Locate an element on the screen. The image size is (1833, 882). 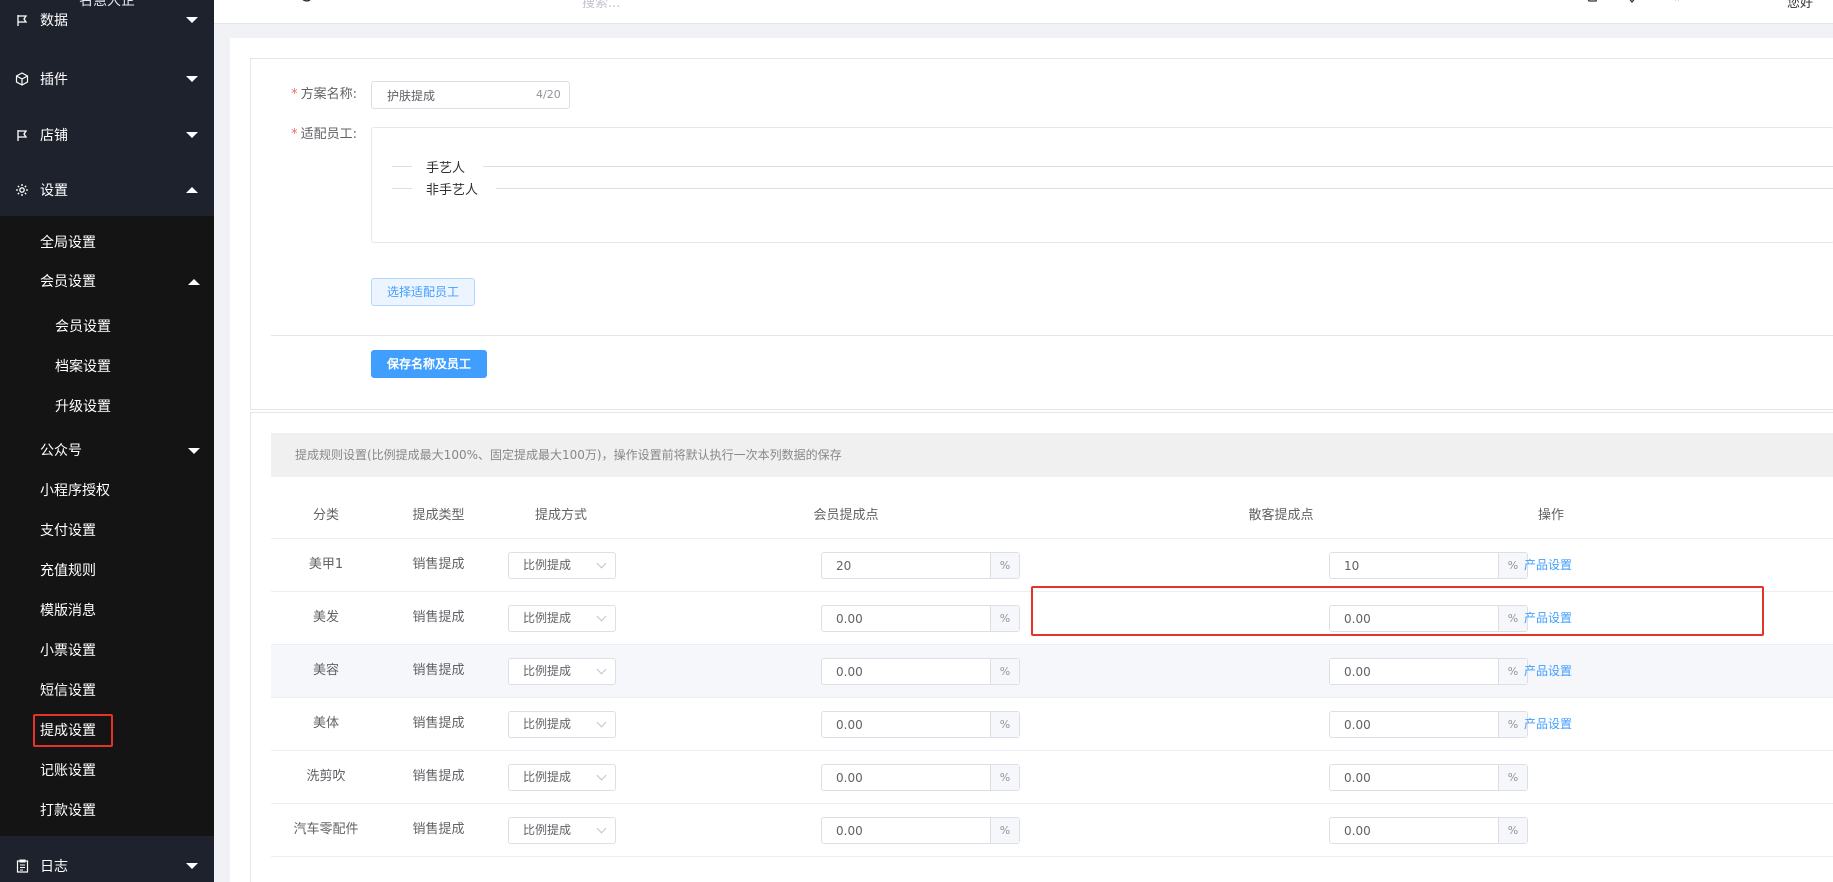
cell-category: 美发 is located at coordinates (325, 617).